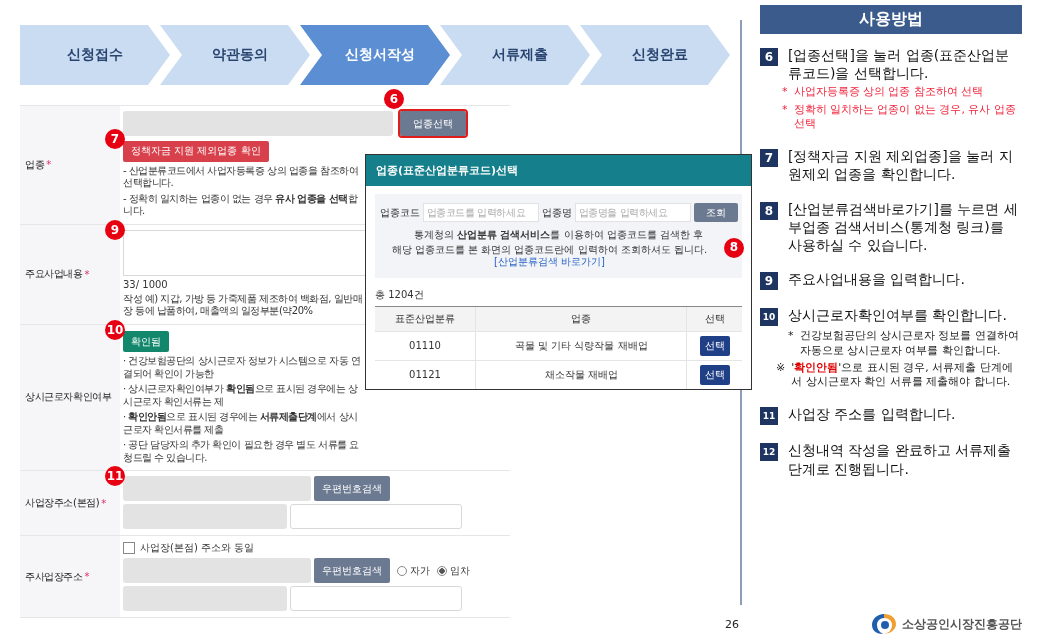 Image resolution: width=1054 pixels, height=643 pixels. I want to click on step-number: 7, so click(769, 158).